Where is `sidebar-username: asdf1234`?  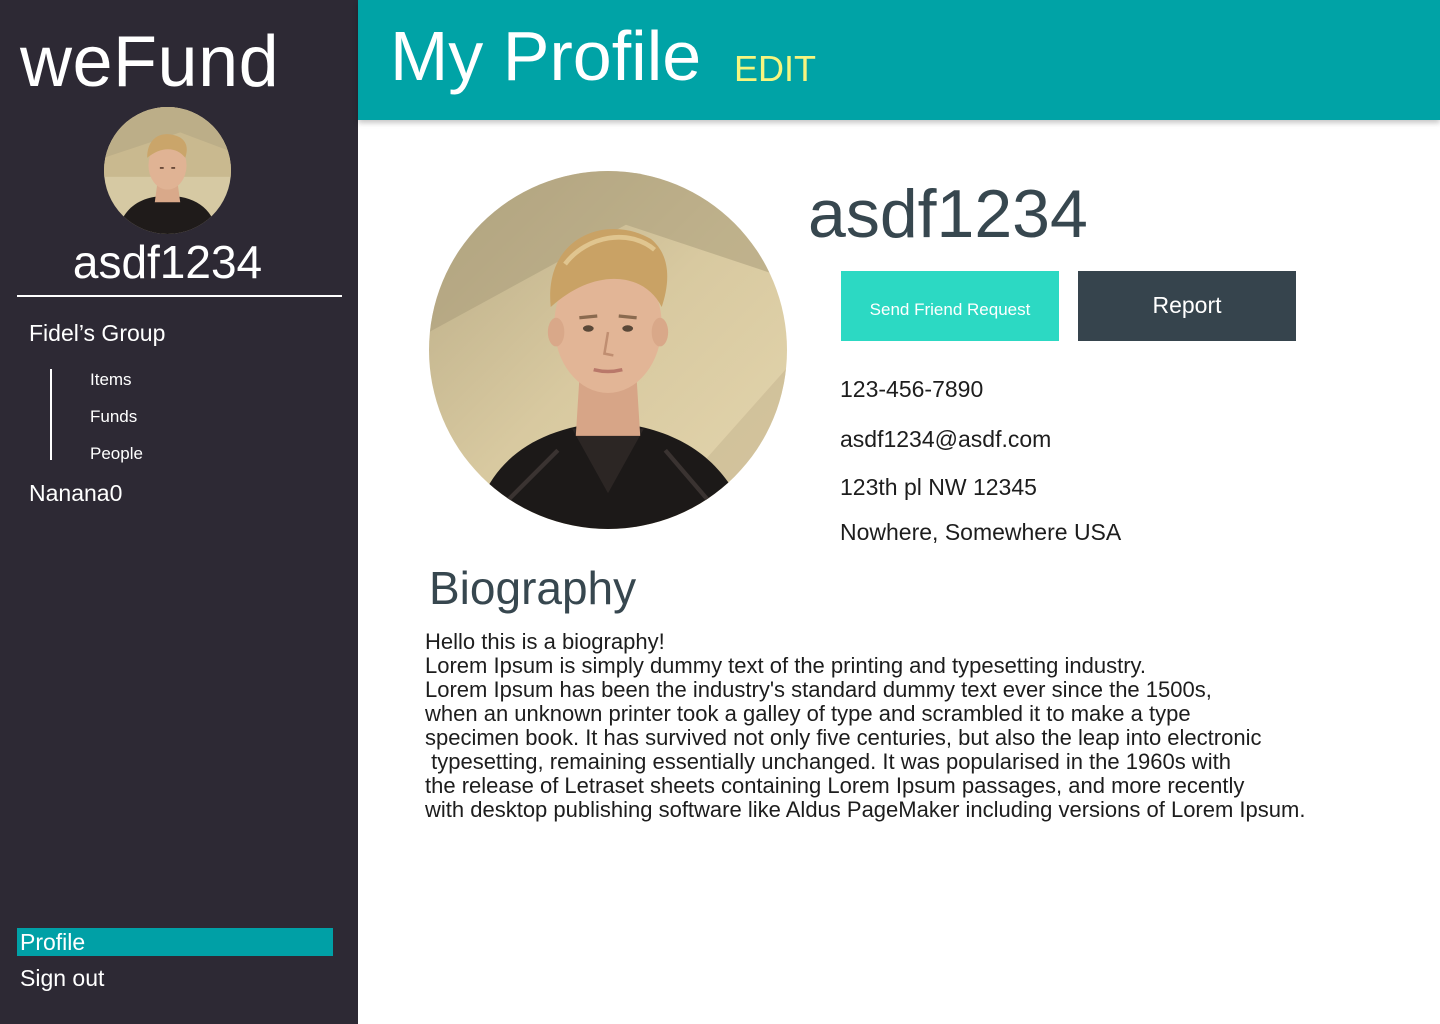 sidebar-username: asdf1234 is located at coordinates (167, 262).